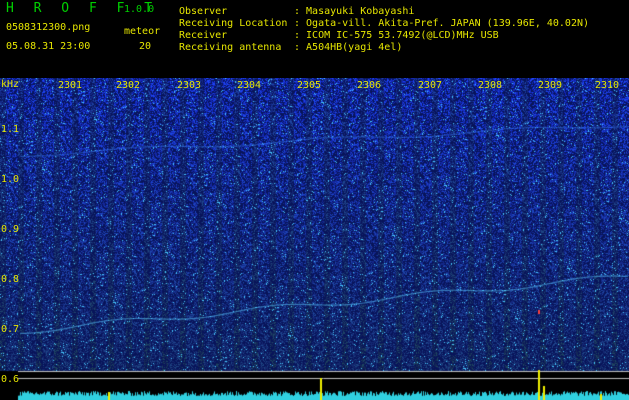  I want to click on x-tick-label: 2307, so click(430, 85).